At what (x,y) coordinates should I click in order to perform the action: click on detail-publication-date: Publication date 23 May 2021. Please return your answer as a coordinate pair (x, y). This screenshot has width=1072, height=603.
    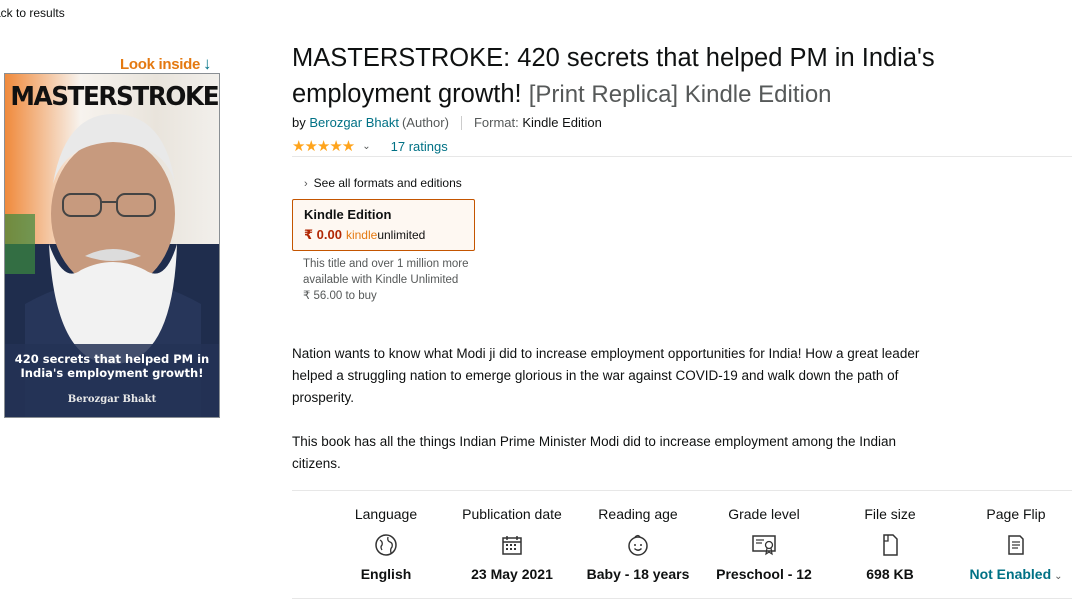
    Looking at the image, I should click on (512, 544).